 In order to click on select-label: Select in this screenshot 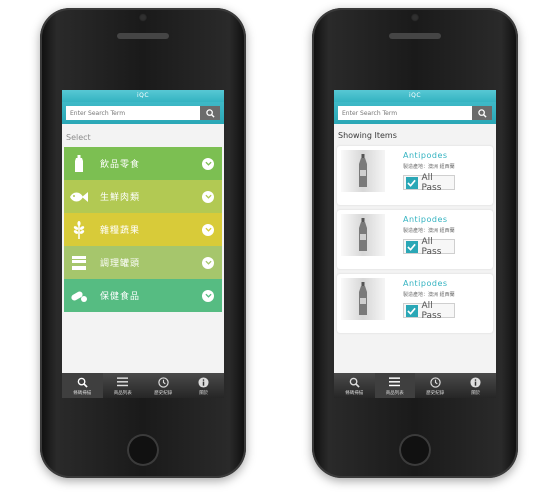, I will do `click(78, 137)`.